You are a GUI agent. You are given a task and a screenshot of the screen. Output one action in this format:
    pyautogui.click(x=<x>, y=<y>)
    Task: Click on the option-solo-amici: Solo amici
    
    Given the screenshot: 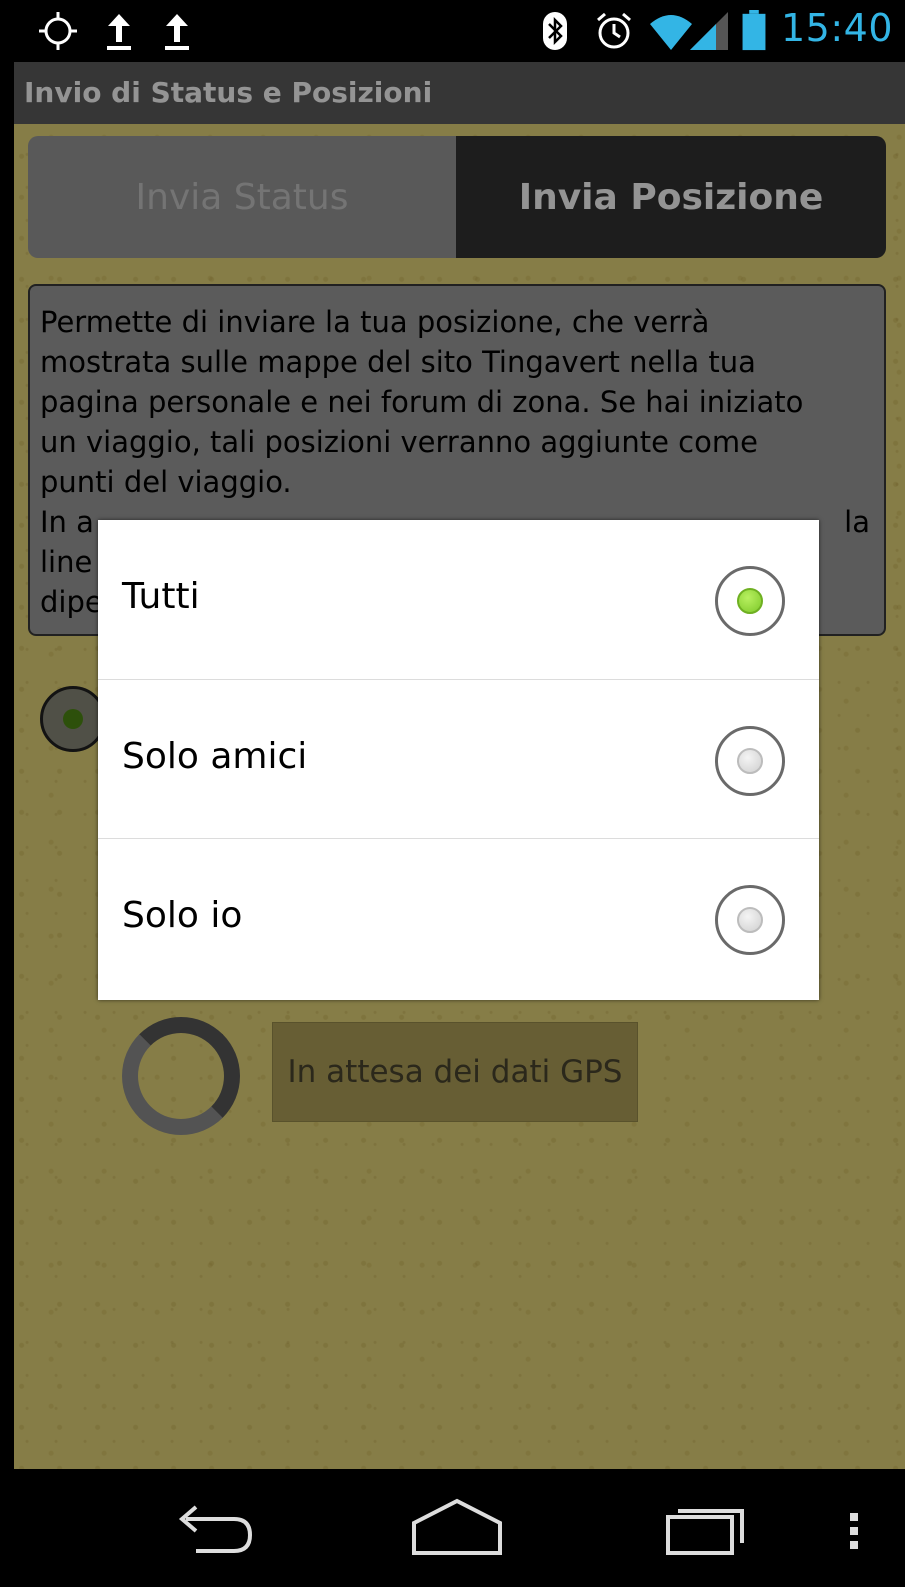 What is the action you would take?
    pyautogui.click(x=458, y=758)
    